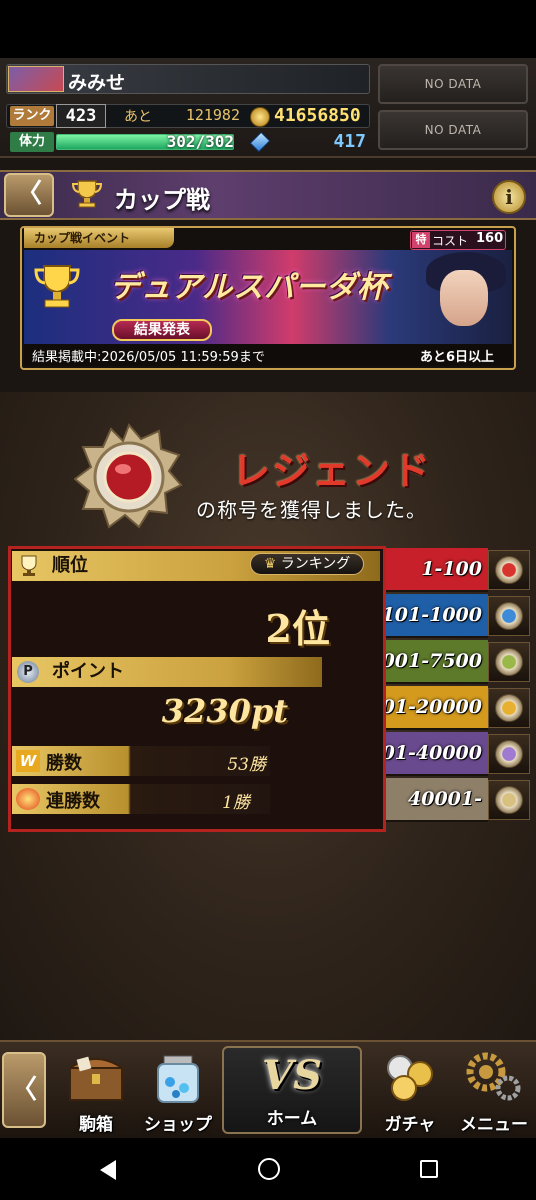  What do you see at coordinates (410, 1125) in the screenshot?
I see `nav-label-gacha: ガチャ` at bounding box center [410, 1125].